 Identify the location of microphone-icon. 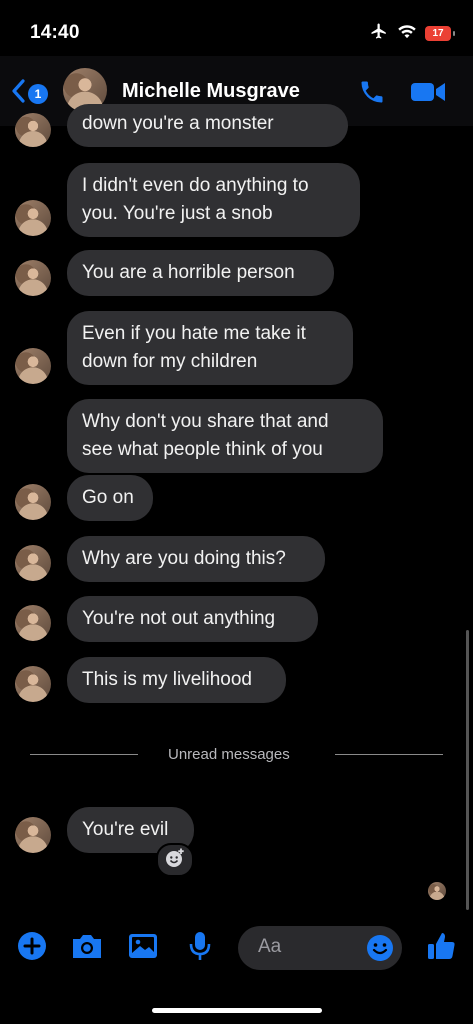
(200, 948).